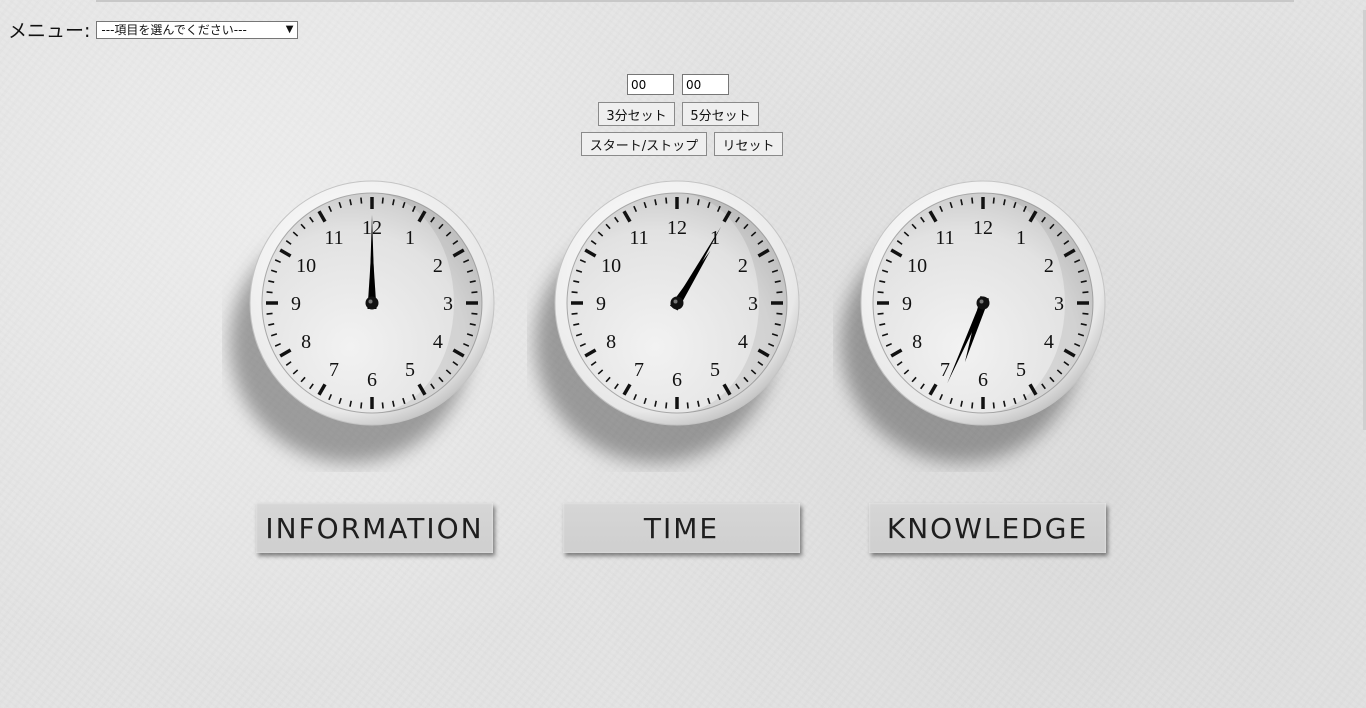 Image resolution: width=1366 pixels, height=708 pixels. I want to click on reset-button: リセット, so click(748, 144).